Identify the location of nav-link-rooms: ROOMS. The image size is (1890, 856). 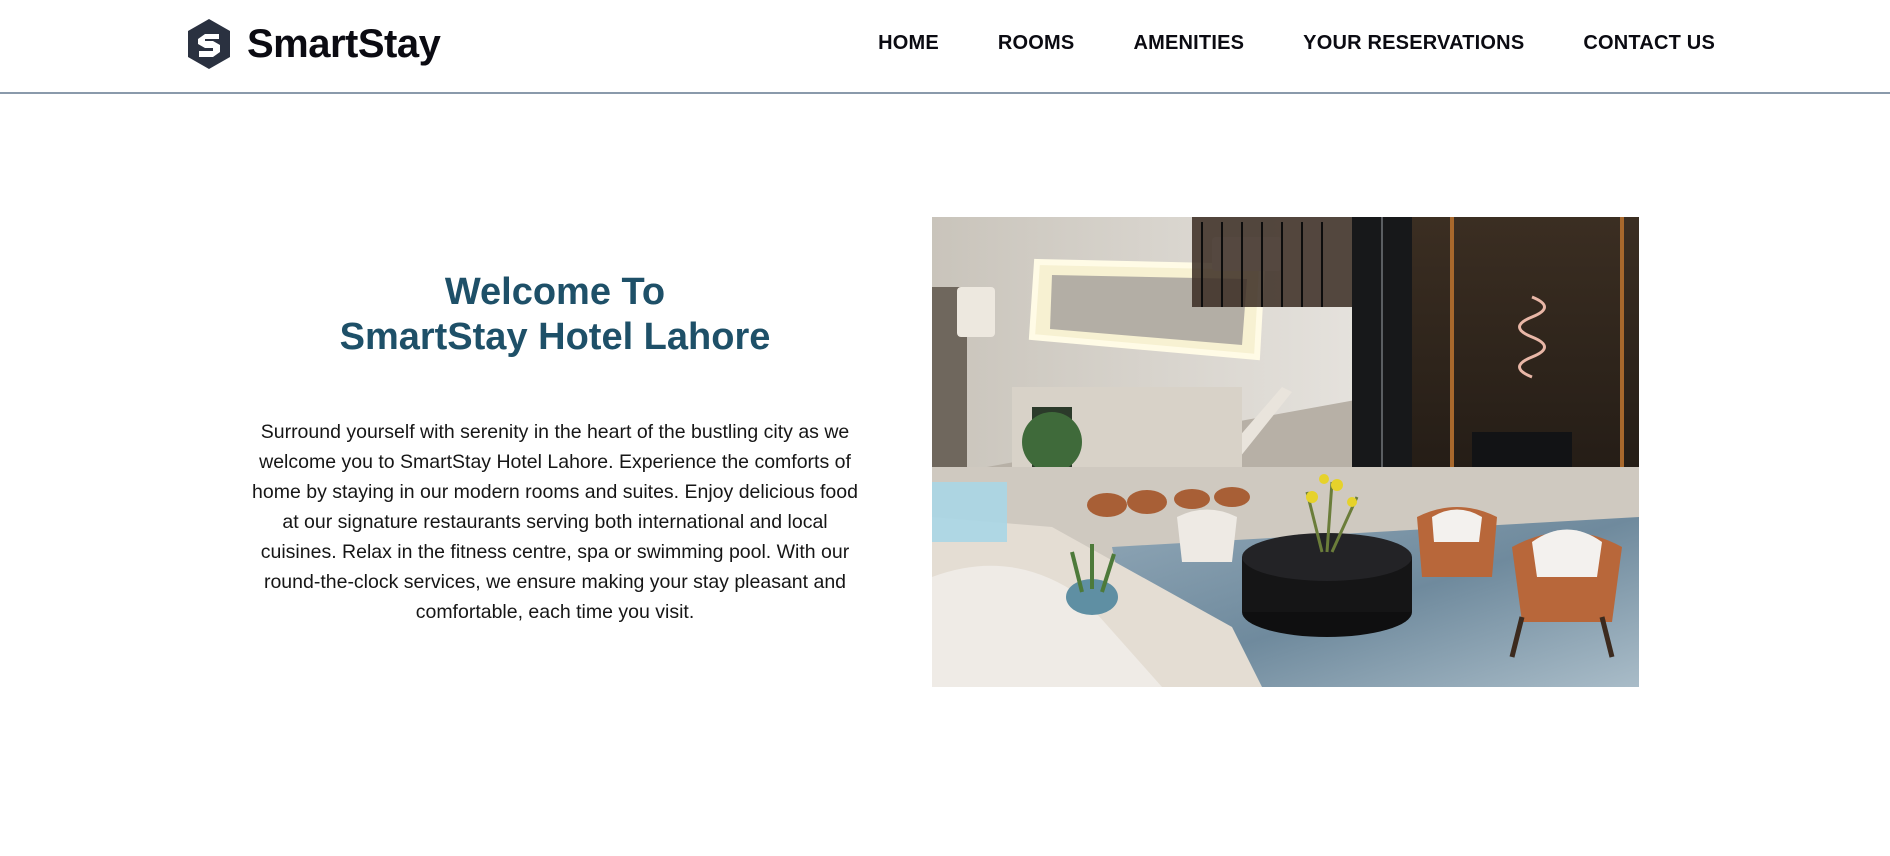
(1036, 43).